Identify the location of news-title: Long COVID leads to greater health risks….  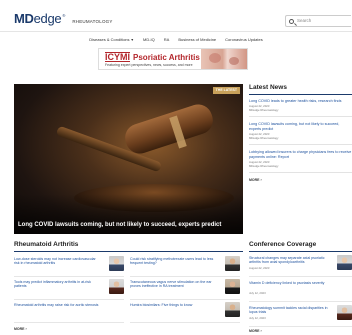
(300, 101).